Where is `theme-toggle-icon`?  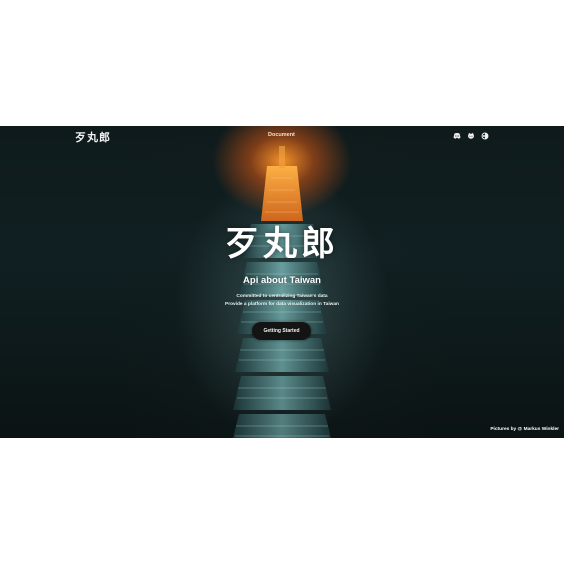 theme-toggle-icon is located at coordinates (484, 135).